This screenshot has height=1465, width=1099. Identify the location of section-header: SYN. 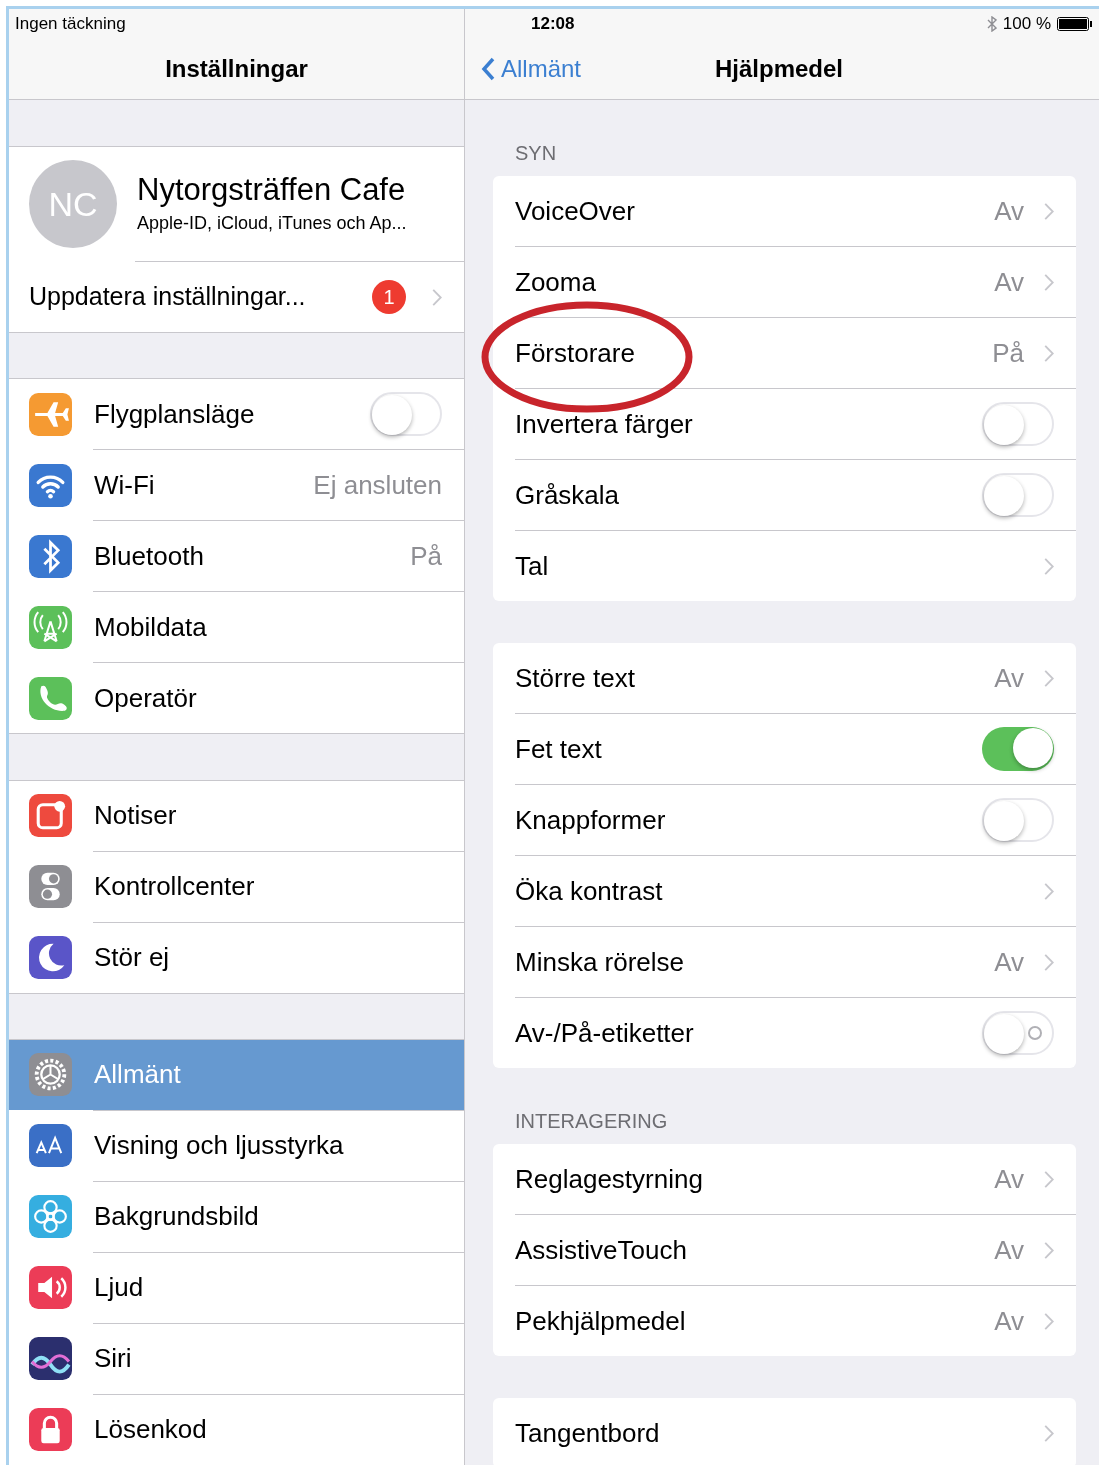
(536, 153).